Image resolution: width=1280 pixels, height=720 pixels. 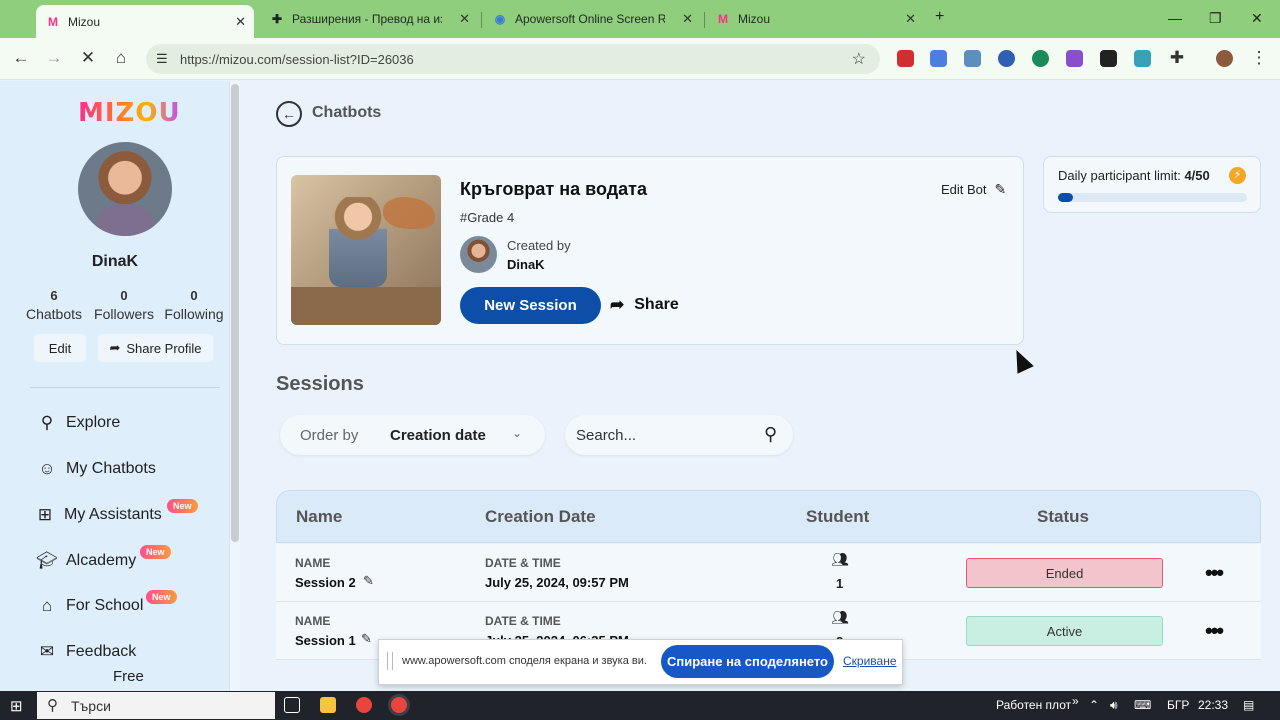 What do you see at coordinates (1040, 58) in the screenshot?
I see `grammarly-icon` at bounding box center [1040, 58].